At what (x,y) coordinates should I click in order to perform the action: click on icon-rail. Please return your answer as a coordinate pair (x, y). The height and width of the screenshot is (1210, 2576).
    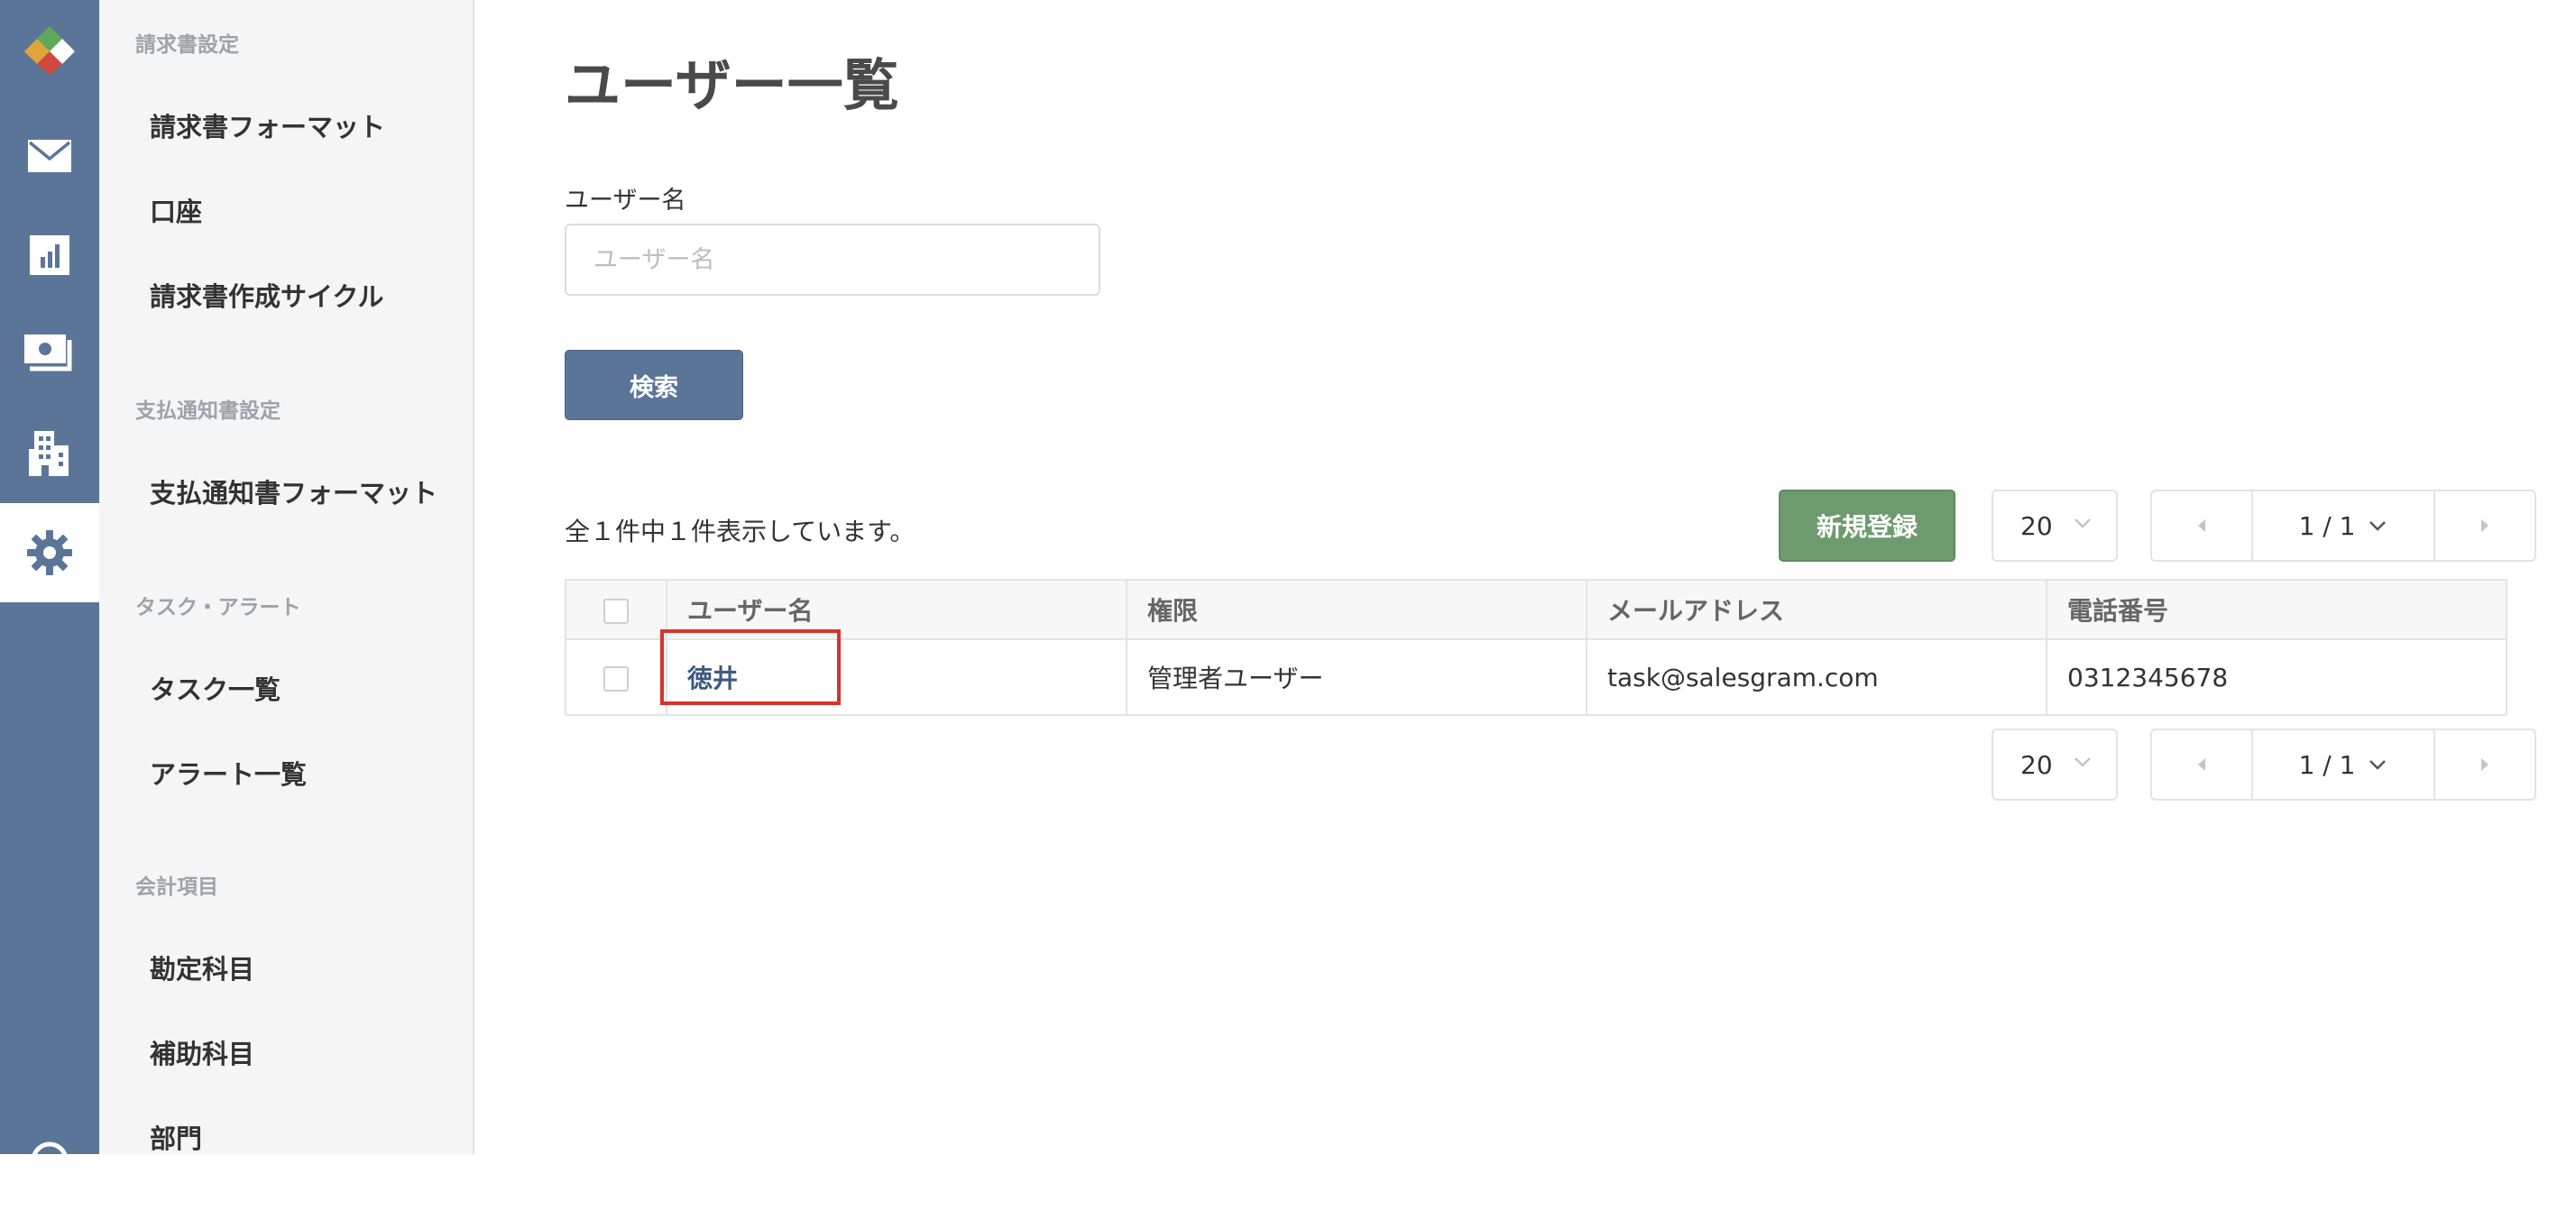
    Looking at the image, I should click on (49, 589).